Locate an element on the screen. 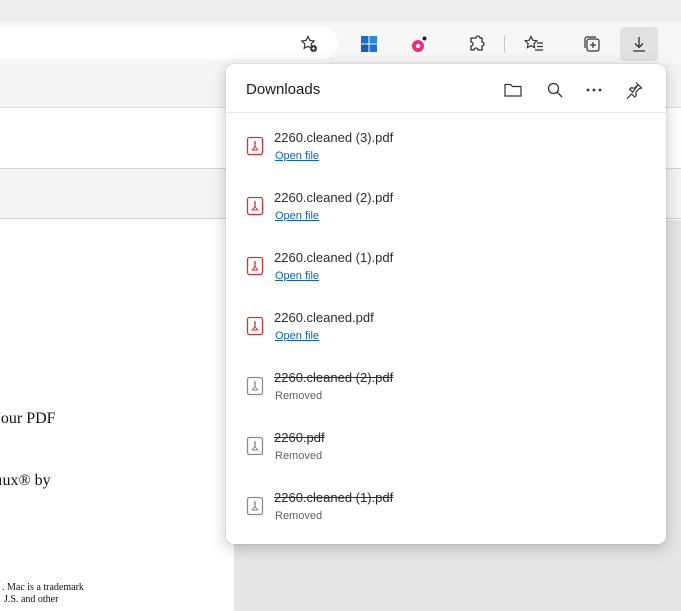 This screenshot has height=611, width=681. pdf-text-line: 'our PDF is located at coordinates (28, 418).